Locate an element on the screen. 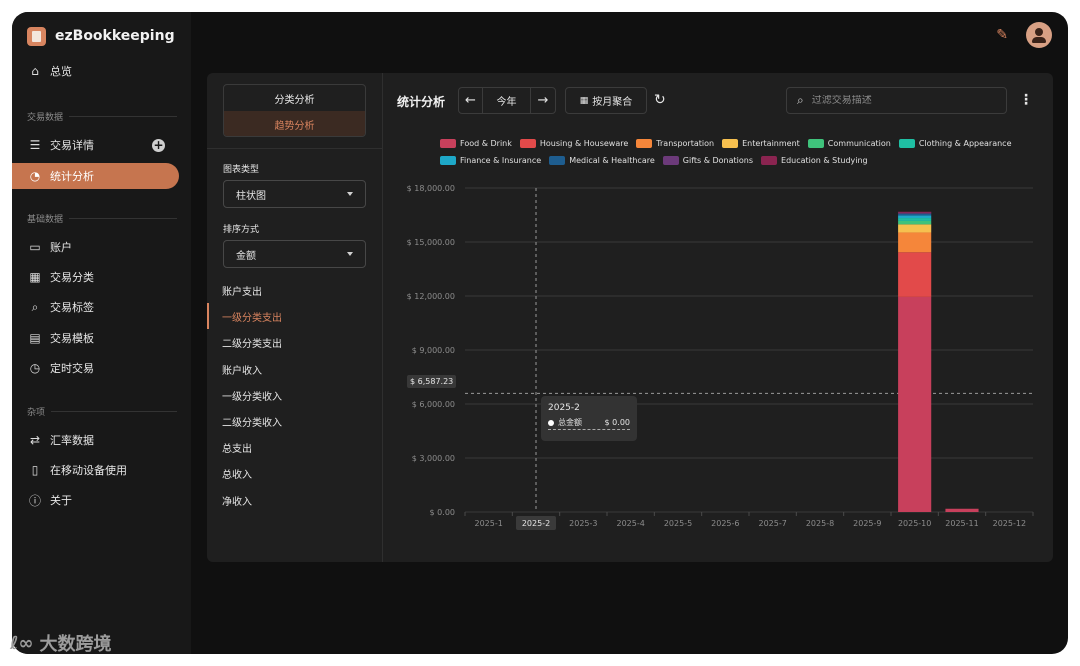  watermark-text: 大数跨境 is located at coordinates (75, 644).